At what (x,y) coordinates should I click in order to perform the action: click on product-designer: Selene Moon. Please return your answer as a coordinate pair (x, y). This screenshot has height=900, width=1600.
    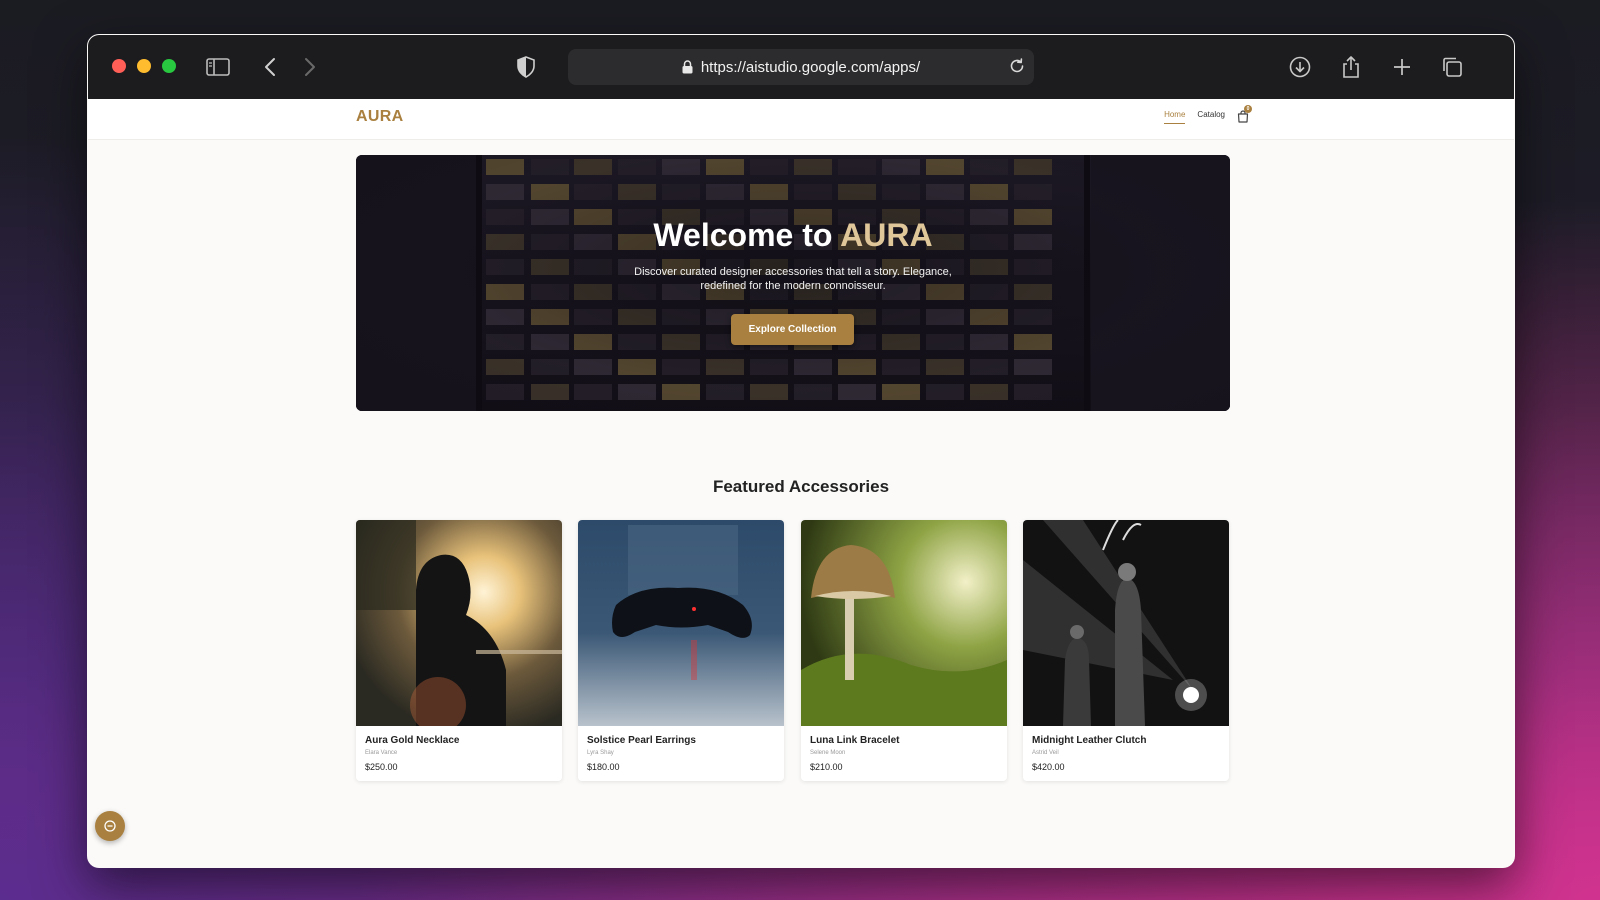
    Looking at the image, I should click on (828, 753).